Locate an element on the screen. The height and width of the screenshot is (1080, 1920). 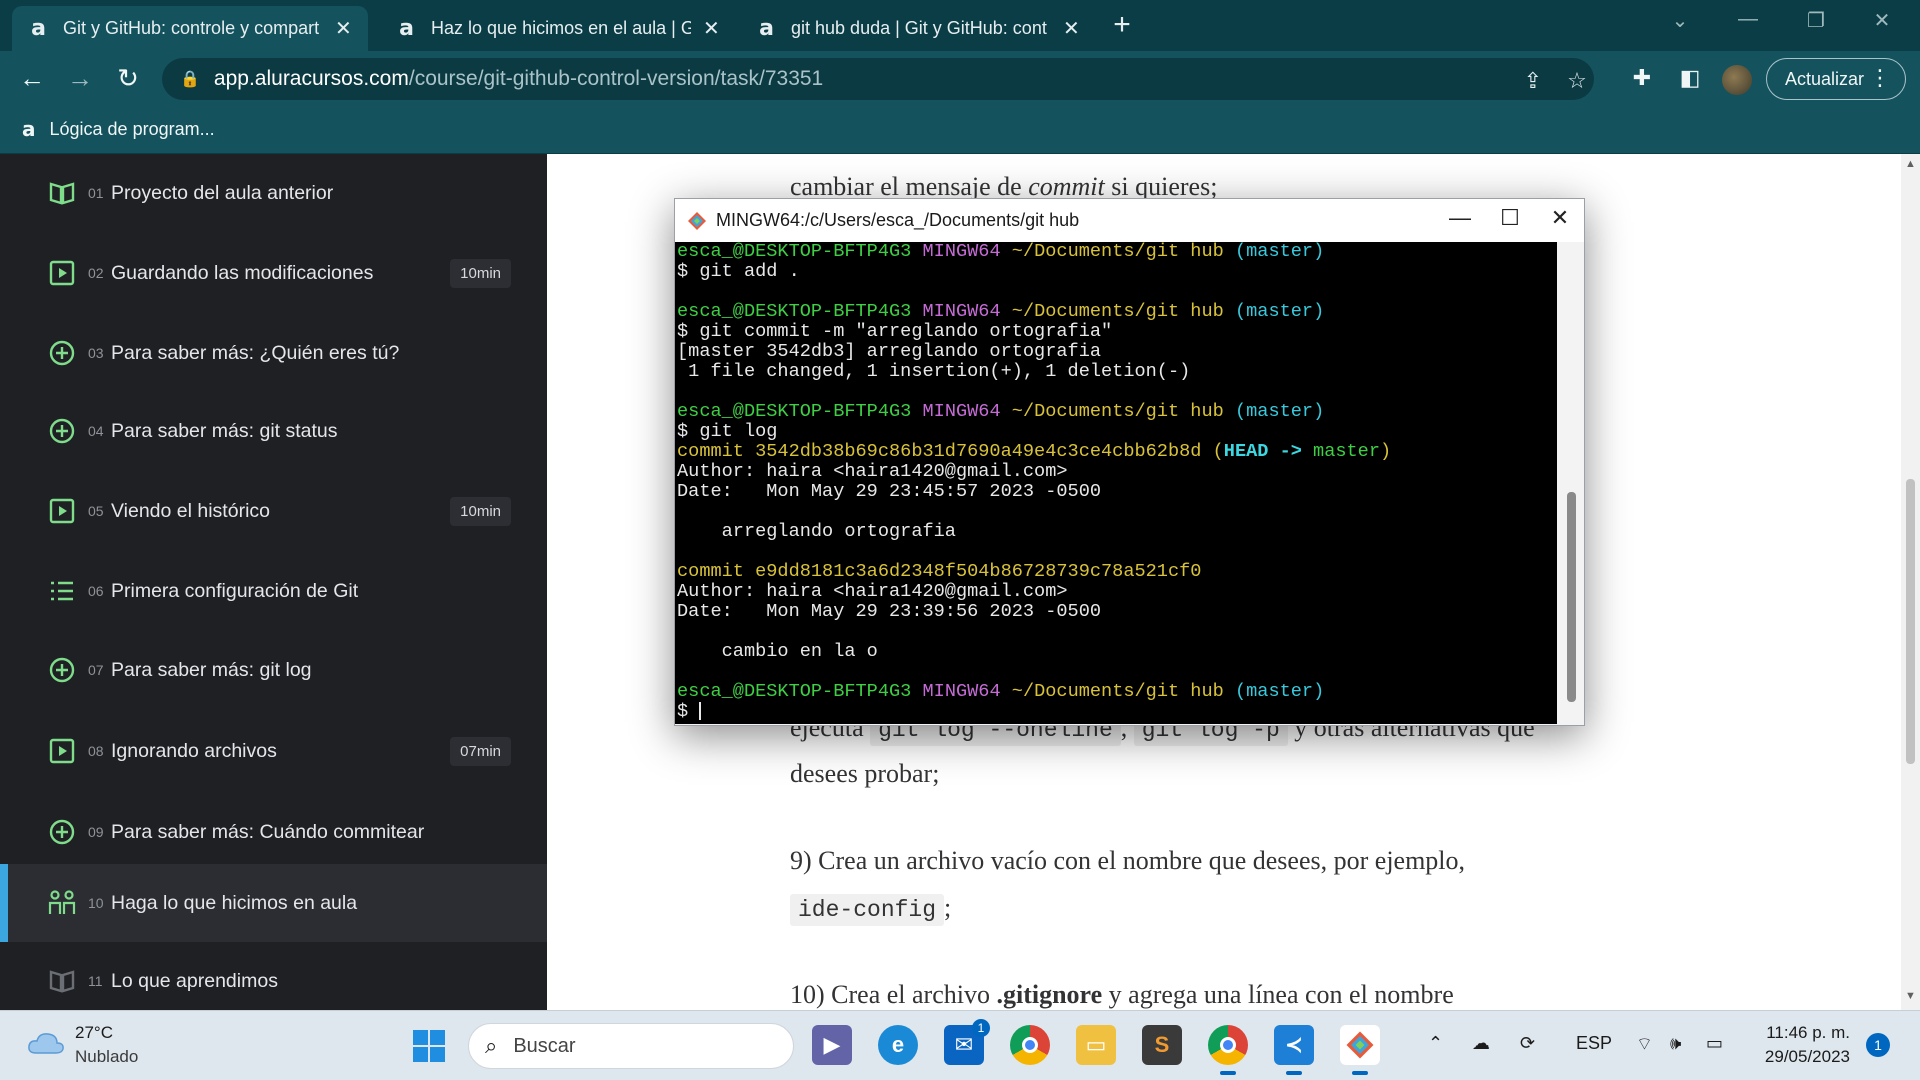
lesson-item-05: 05 Viendo el histórico 10min is located at coordinates (273, 511).